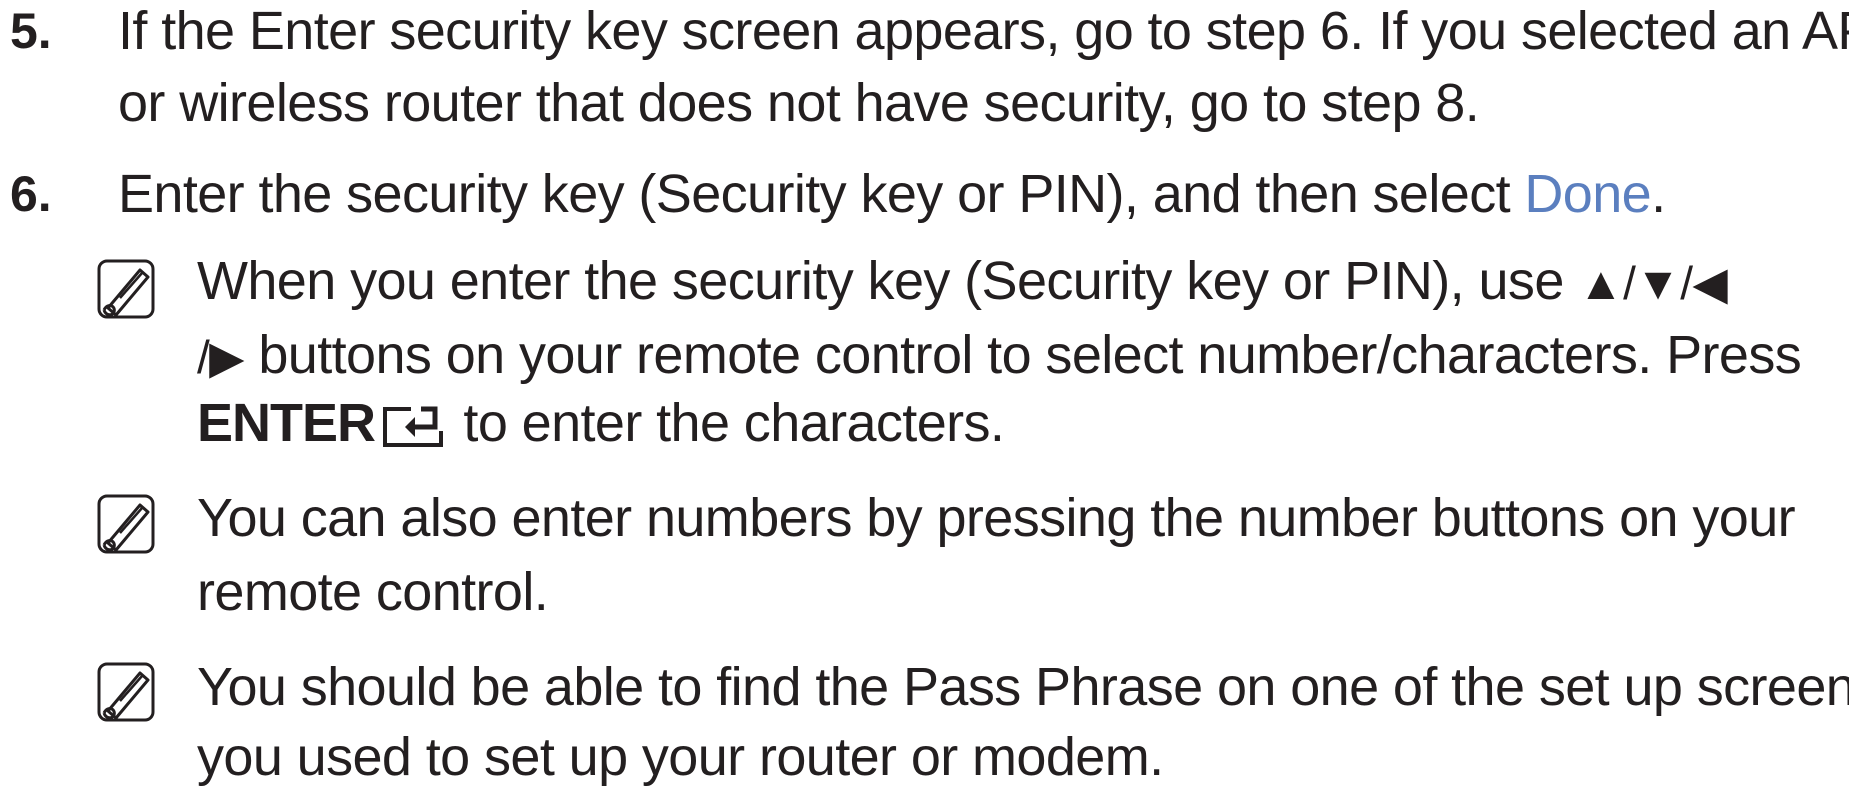 The image size is (1849, 792). What do you see at coordinates (680, 757) in the screenshot?
I see `note-3-line-2: you used to set up your router or modem.` at bounding box center [680, 757].